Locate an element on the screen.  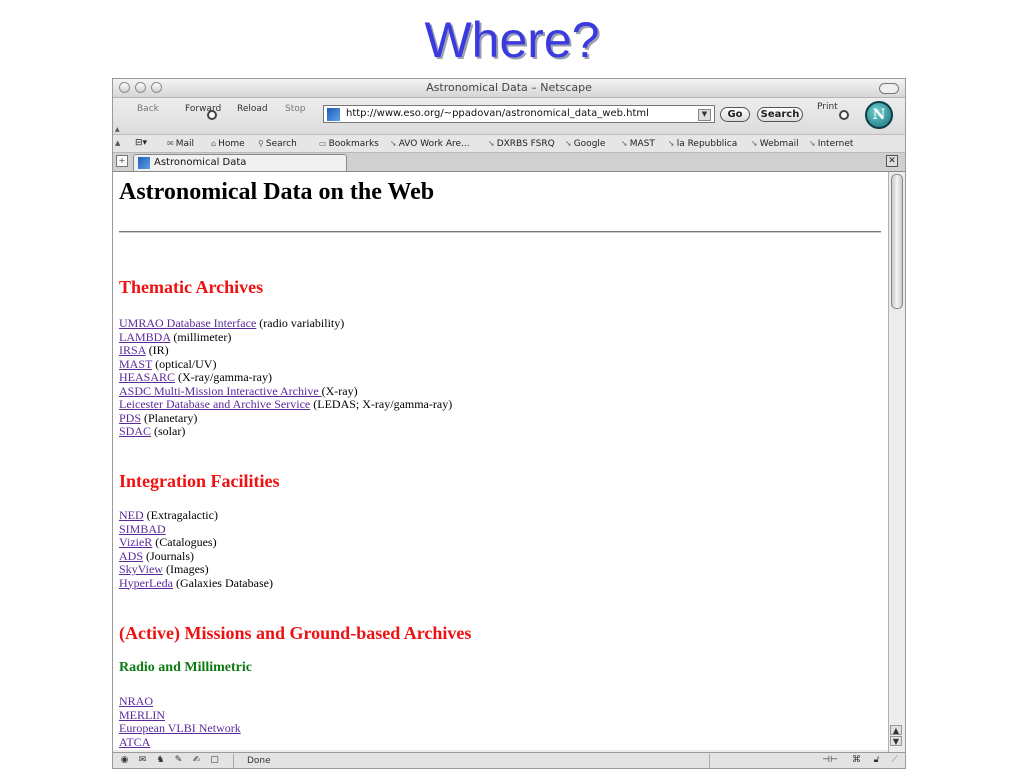
bookmark-search: ⚲ Search is located at coordinates (277, 144).